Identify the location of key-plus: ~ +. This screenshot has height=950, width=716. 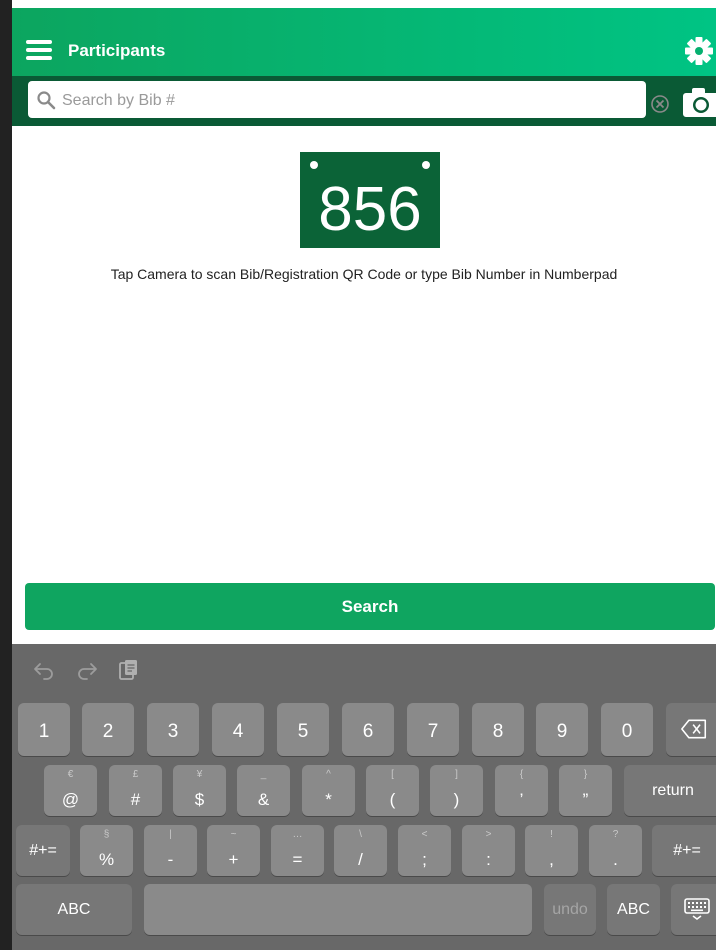
(233, 850).